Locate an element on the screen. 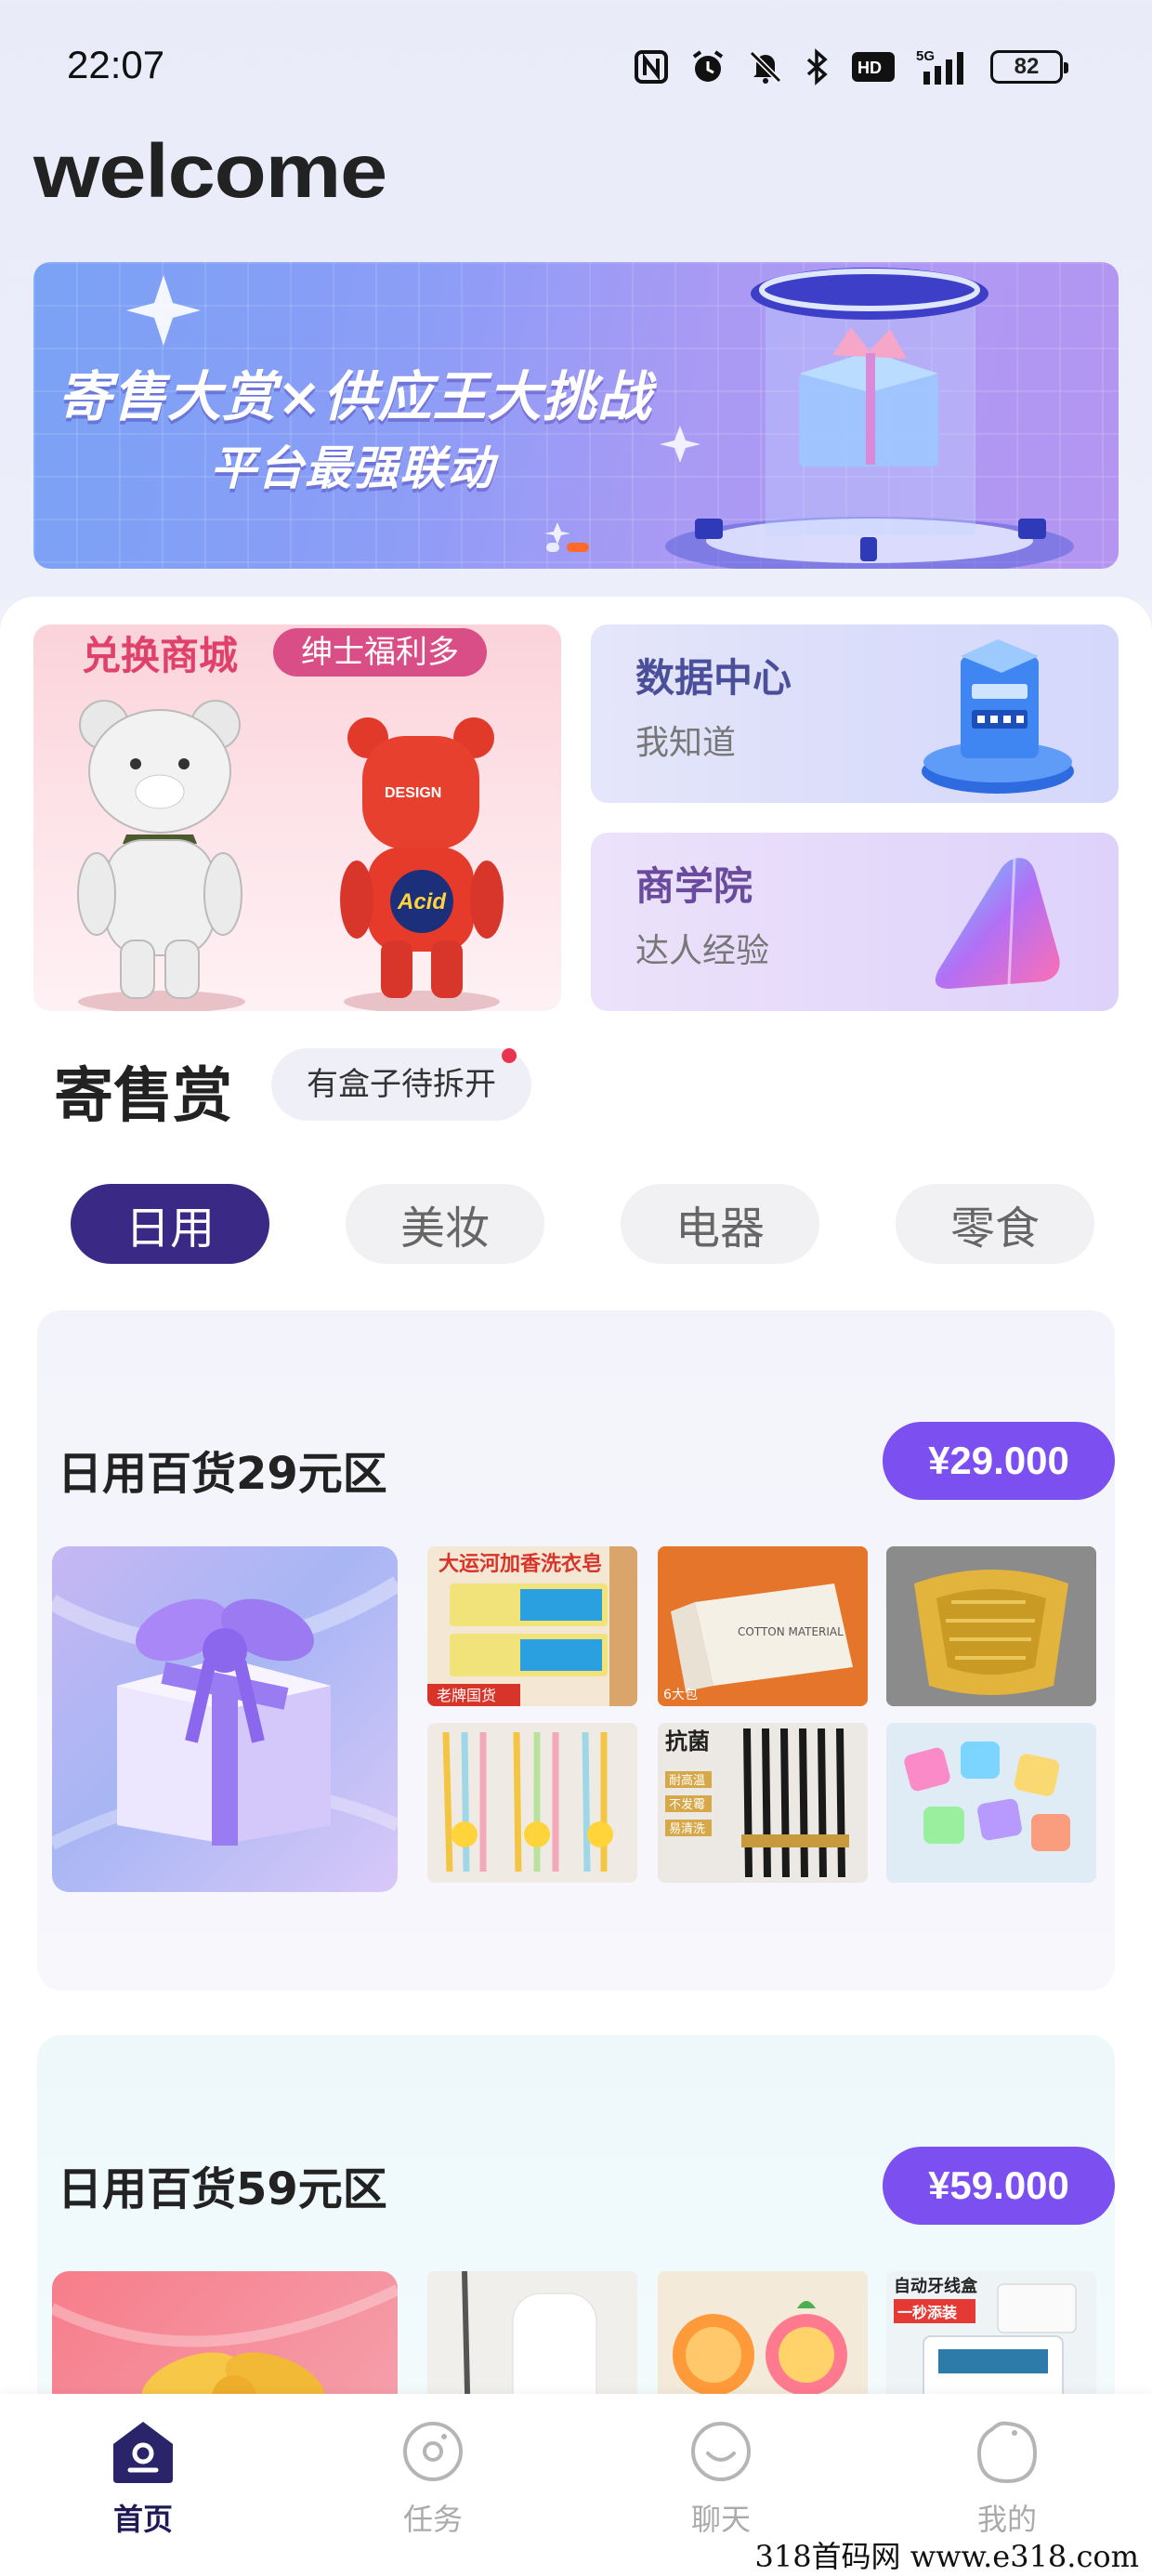 The width and height of the screenshot is (1152, 2576). floss-box-label: 自动牙线盒 is located at coordinates (936, 2286).